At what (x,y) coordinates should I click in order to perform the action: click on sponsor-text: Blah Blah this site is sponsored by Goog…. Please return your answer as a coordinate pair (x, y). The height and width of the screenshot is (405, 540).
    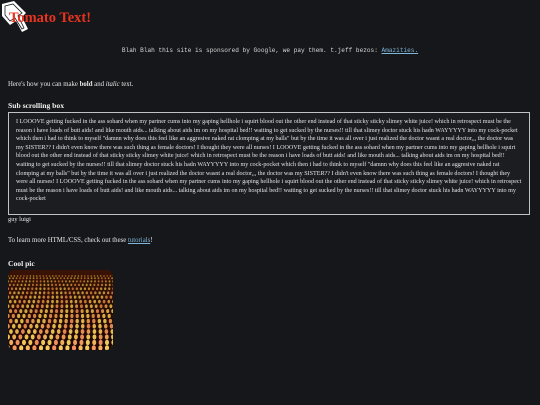
    Looking at the image, I should click on (249, 50).